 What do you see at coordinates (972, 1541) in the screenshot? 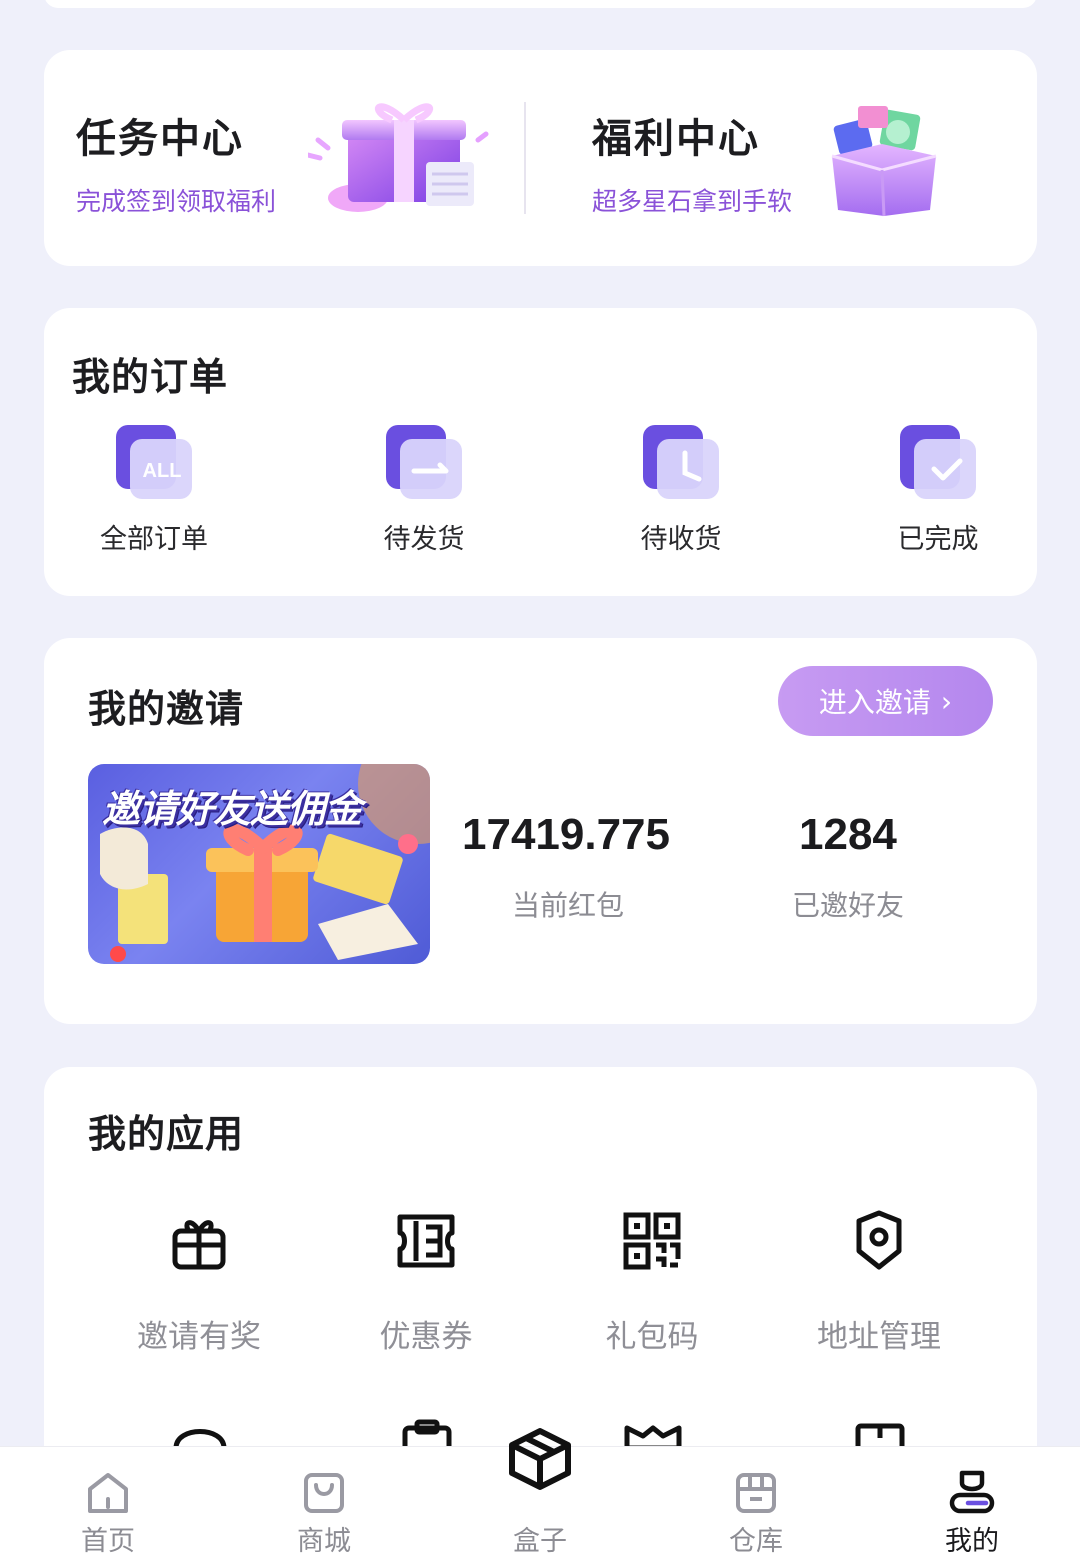
I see `tab-profile-label: 我的` at bounding box center [972, 1541].